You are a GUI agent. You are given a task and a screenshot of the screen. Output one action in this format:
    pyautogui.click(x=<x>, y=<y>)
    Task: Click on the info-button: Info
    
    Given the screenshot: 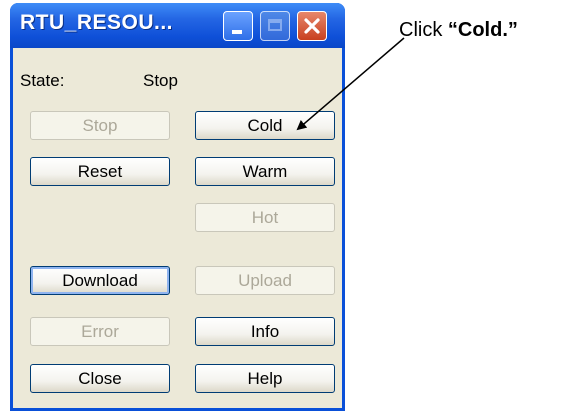 What is the action you would take?
    pyautogui.click(x=265, y=331)
    